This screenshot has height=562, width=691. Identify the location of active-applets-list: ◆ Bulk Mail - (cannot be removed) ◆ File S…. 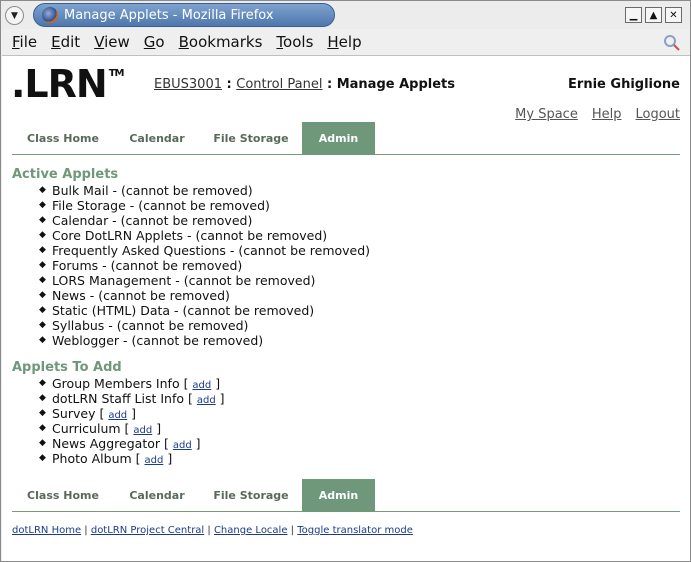
(204, 265).